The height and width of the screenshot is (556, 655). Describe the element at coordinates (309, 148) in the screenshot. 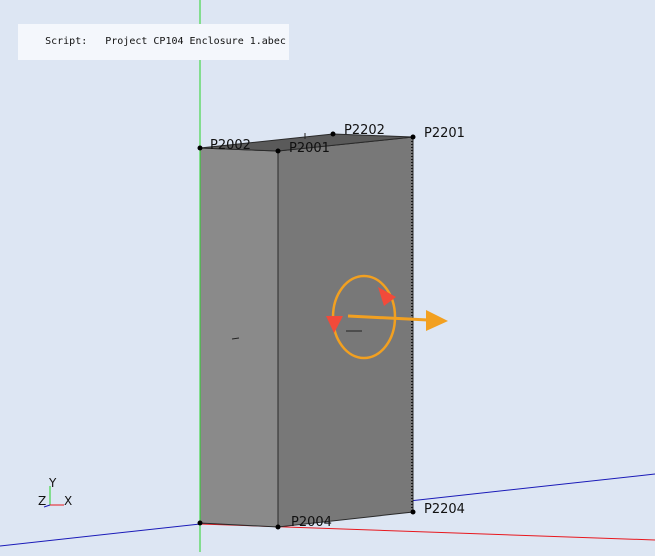

I see `label-p2001: P2001` at that location.